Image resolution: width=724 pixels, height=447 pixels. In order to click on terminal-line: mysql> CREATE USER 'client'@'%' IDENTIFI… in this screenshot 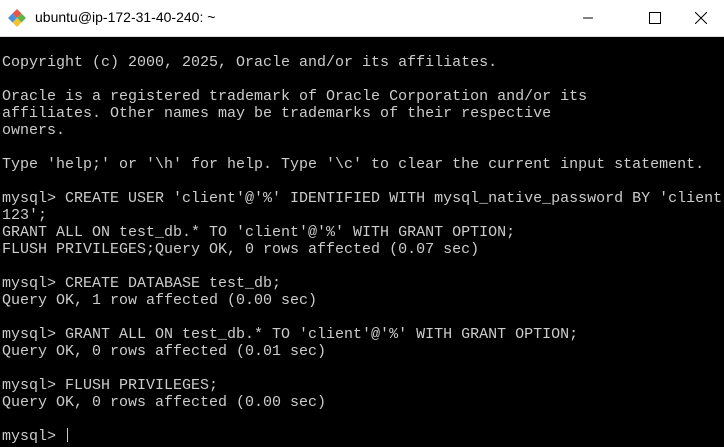, I will do `click(362, 198)`.